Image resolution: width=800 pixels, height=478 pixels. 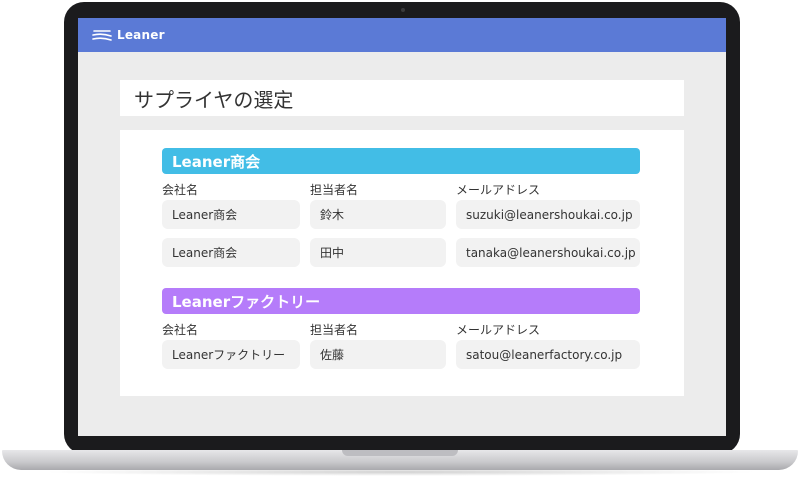 I want to click on contact-field: 鈴木, so click(x=378, y=214).